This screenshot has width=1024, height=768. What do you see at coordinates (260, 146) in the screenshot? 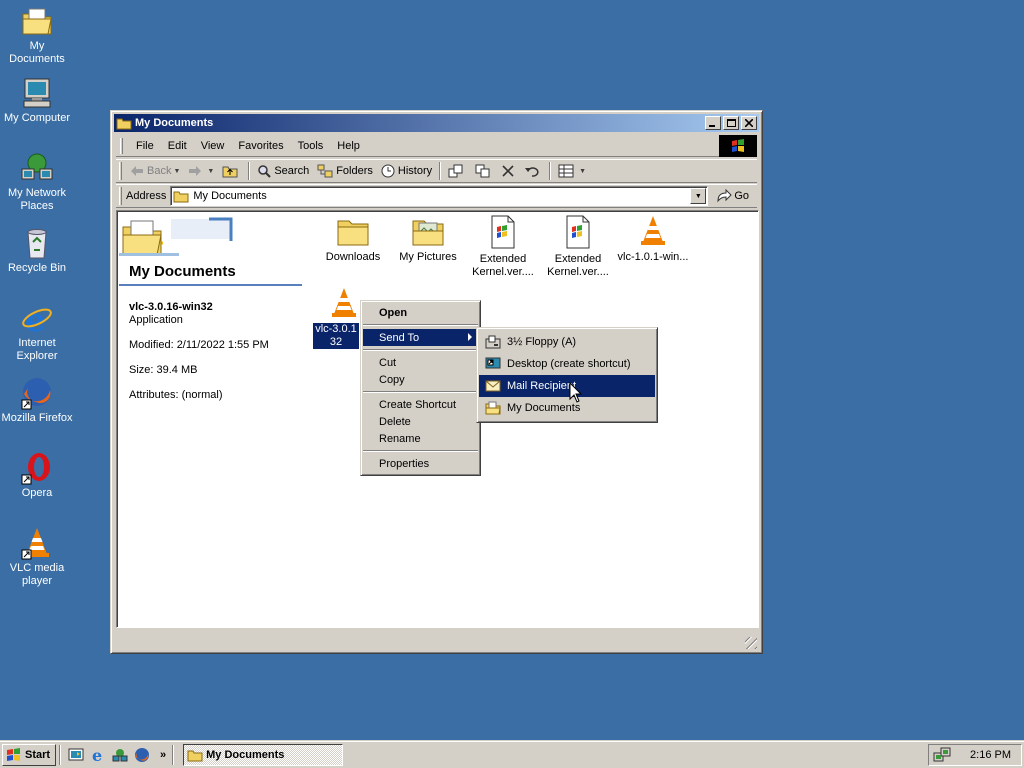
I see `menu-favorites: Favorites` at bounding box center [260, 146].